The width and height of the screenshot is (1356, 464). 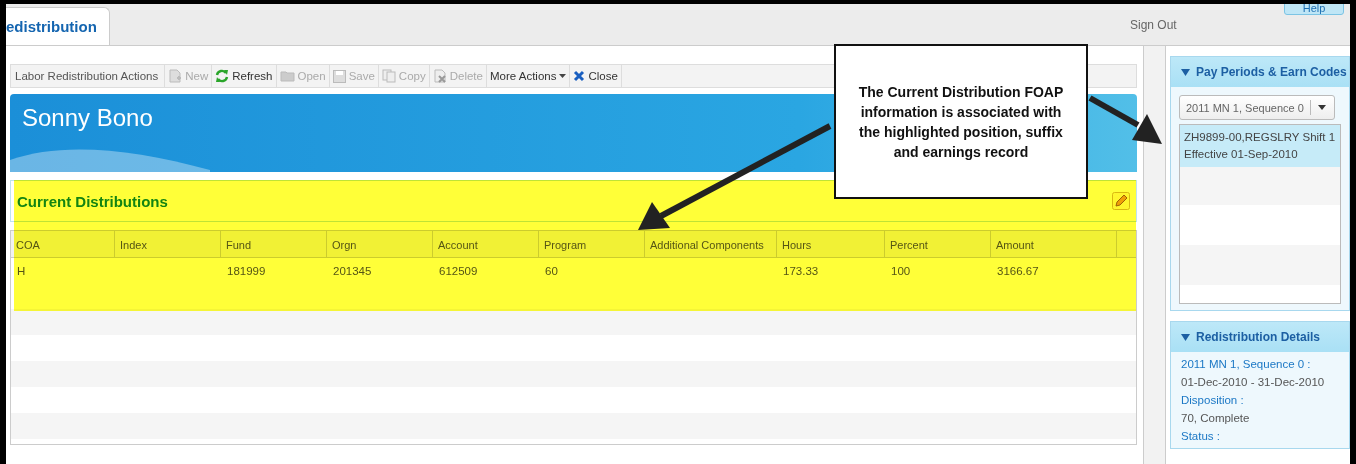 I want to click on callout-box: The Current Distribution FOAP information is associated with the highlighted position, suffix and earnings record, so click(x=961, y=121).